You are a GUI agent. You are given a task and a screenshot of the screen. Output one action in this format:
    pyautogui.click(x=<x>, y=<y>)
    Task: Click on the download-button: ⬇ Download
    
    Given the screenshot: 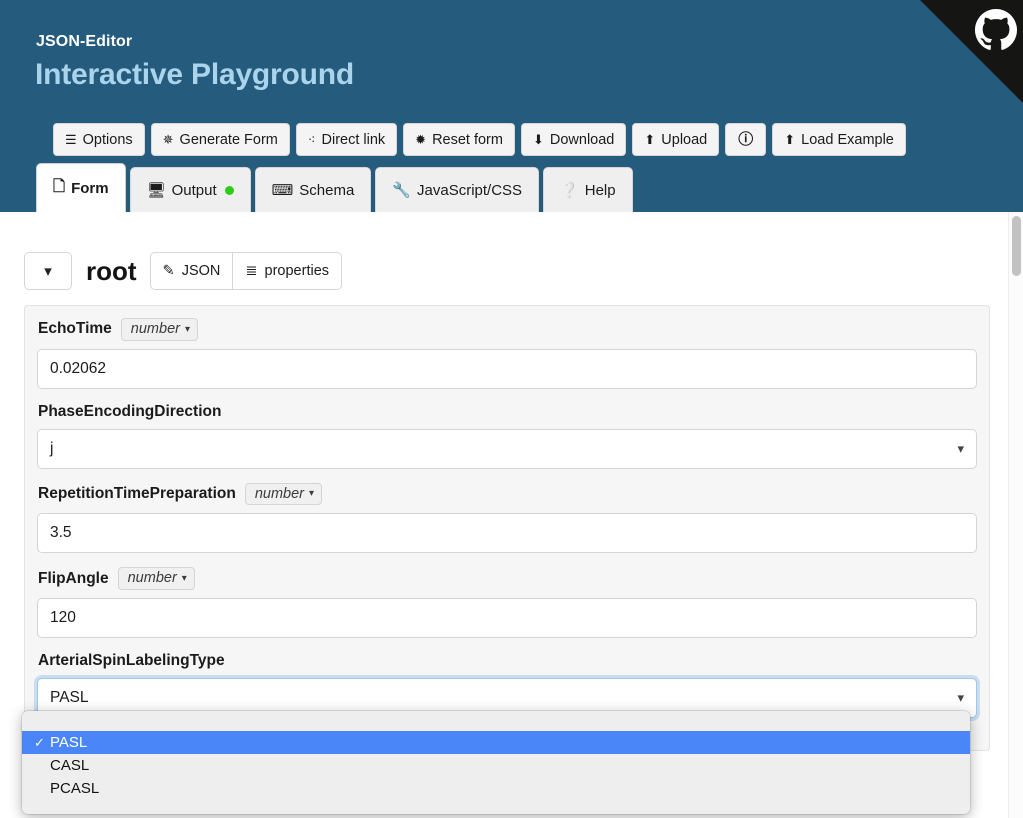 What is the action you would take?
    pyautogui.click(x=573, y=139)
    